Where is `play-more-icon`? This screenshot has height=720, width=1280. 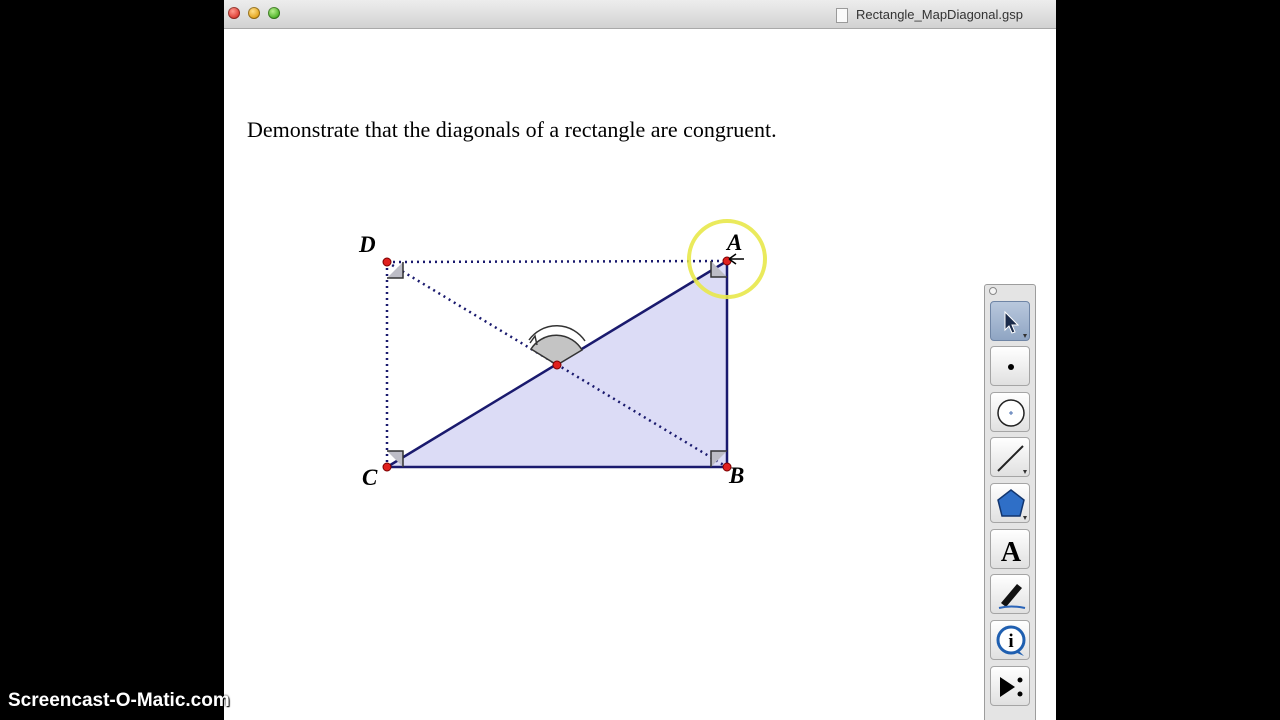
play-more-icon is located at coordinates (1011, 687).